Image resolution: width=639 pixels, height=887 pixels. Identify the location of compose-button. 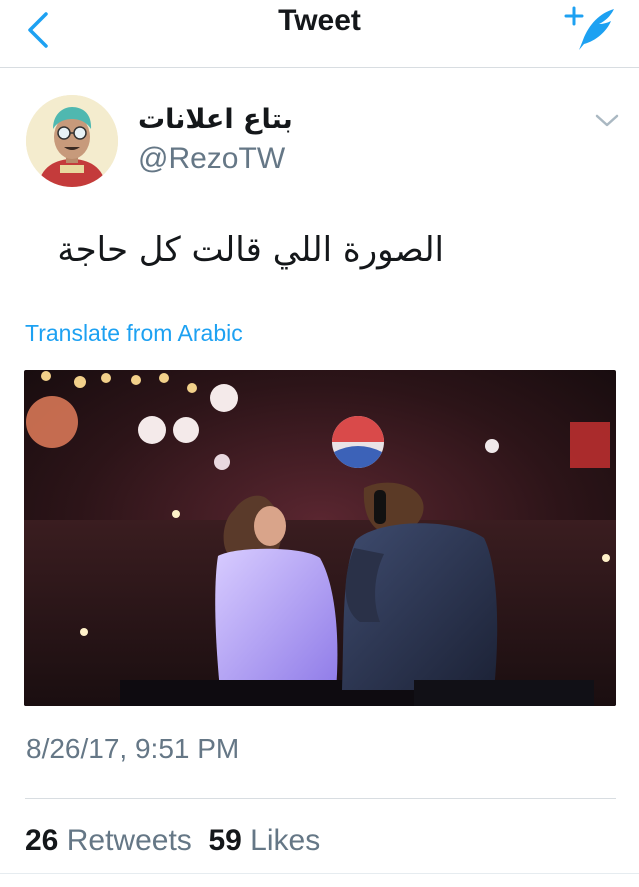
(591, 28).